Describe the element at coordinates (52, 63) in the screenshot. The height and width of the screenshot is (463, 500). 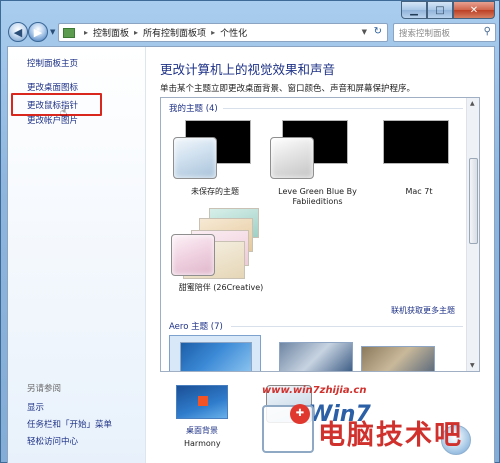
I see `sidebar-item-control-panel-home: 控制面板主页` at that location.